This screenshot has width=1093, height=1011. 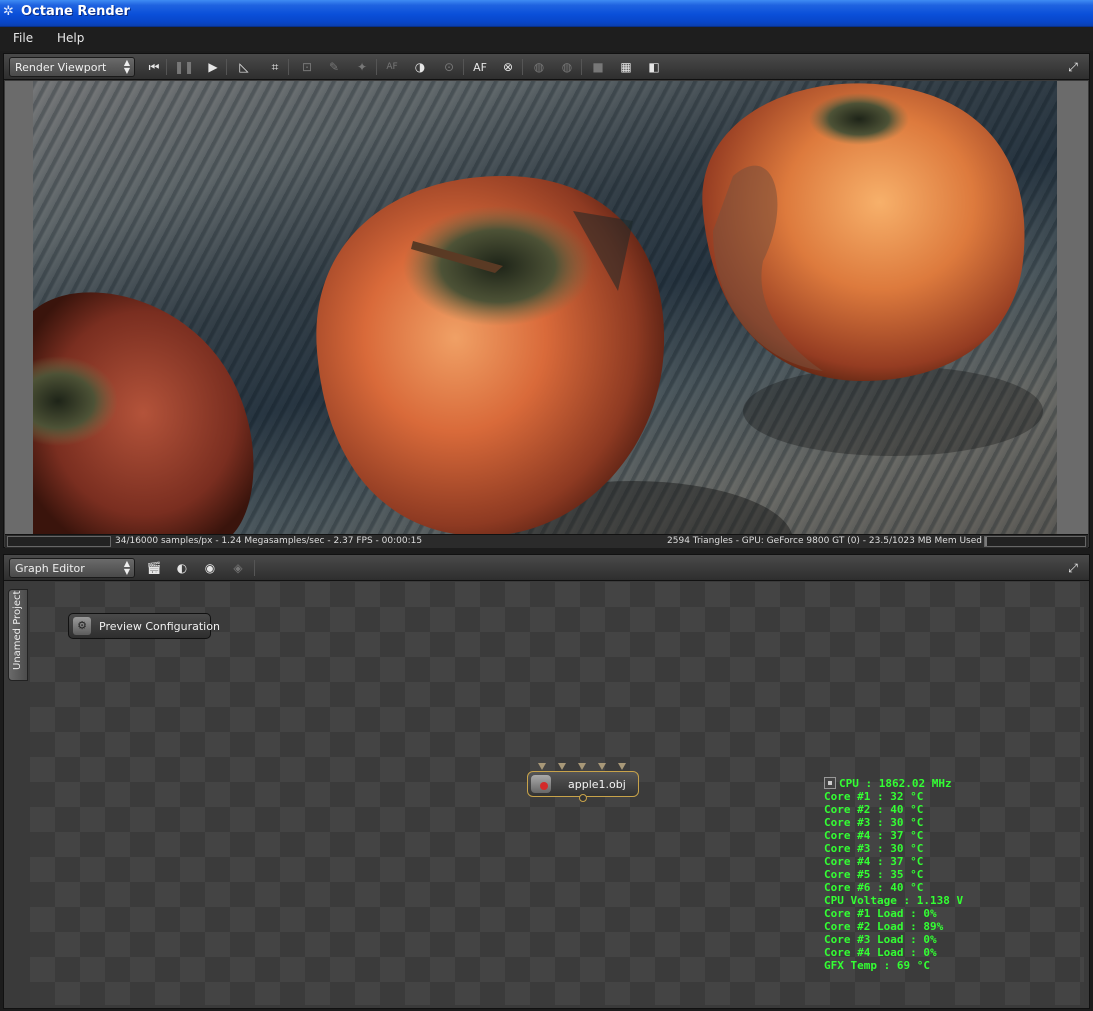 What do you see at coordinates (546, 39) in the screenshot?
I see `menu-bar: File Help` at bounding box center [546, 39].